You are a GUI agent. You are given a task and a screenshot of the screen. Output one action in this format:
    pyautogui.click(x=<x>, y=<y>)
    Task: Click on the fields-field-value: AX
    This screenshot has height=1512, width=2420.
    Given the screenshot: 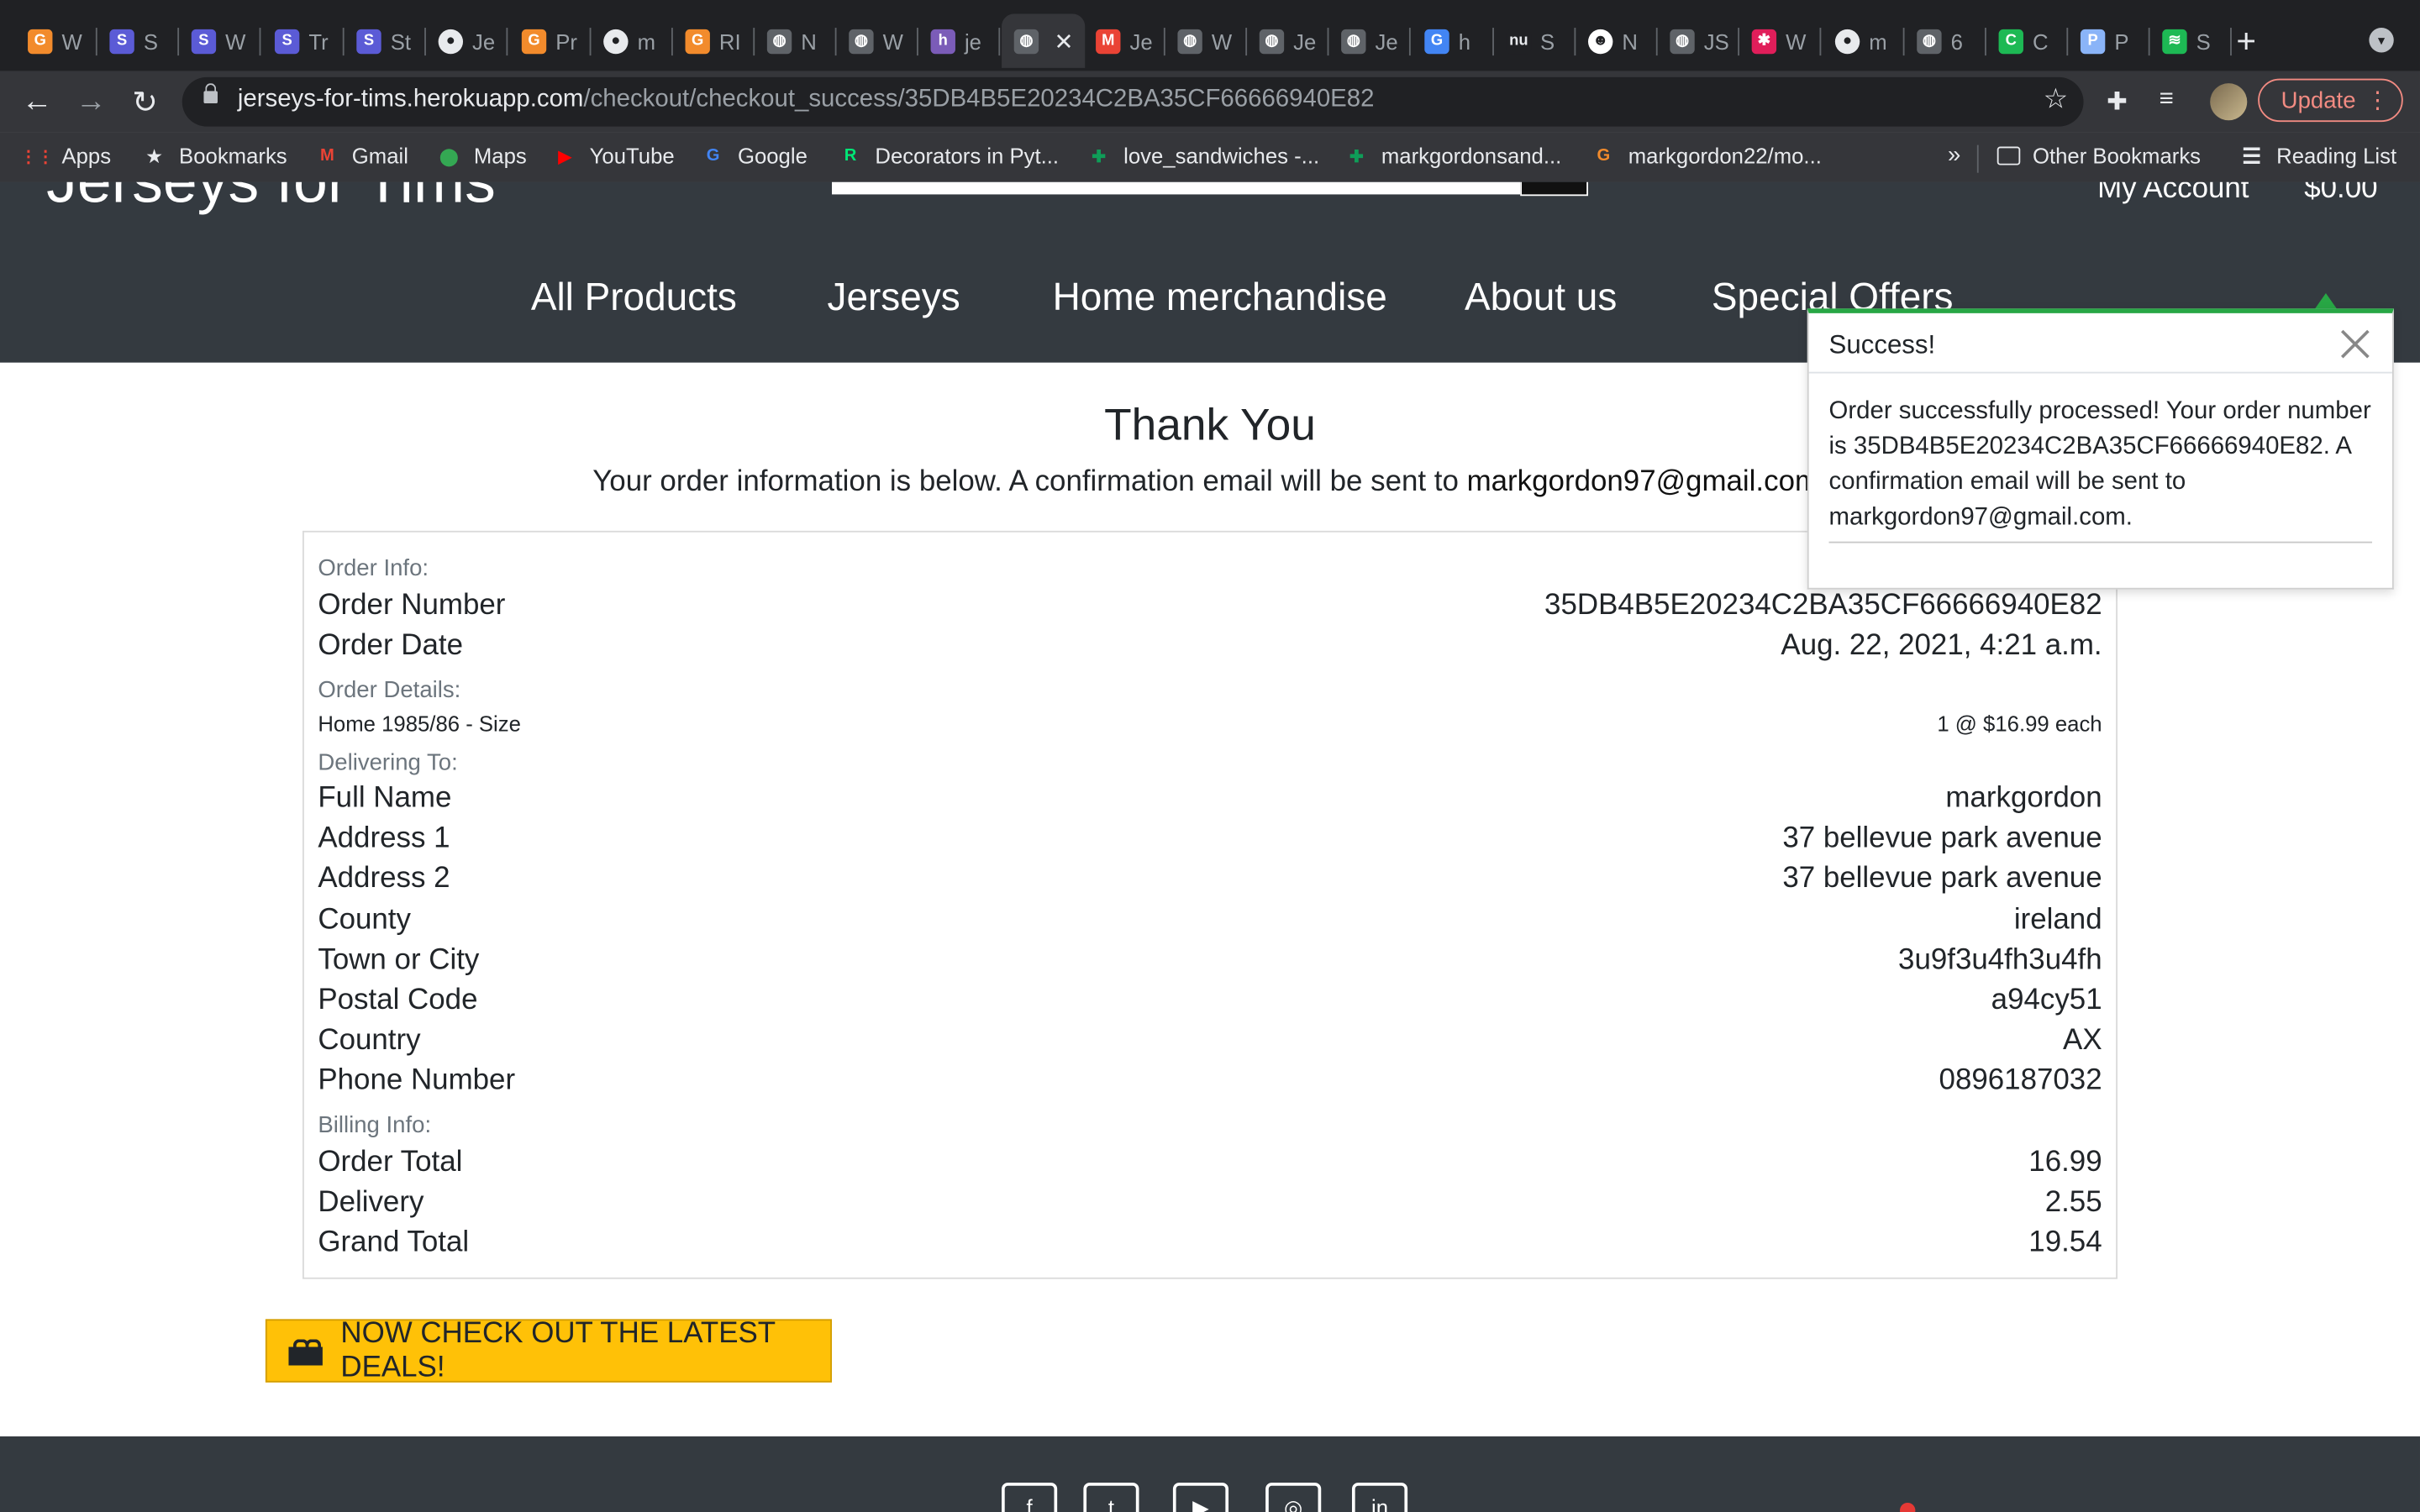 What is the action you would take?
    pyautogui.click(x=2083, y=1041)
    